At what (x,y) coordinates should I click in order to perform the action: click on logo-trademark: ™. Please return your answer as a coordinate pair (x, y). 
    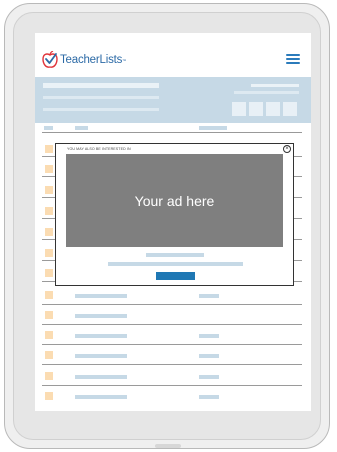
    Looking at the image, I should click on (124, 60).